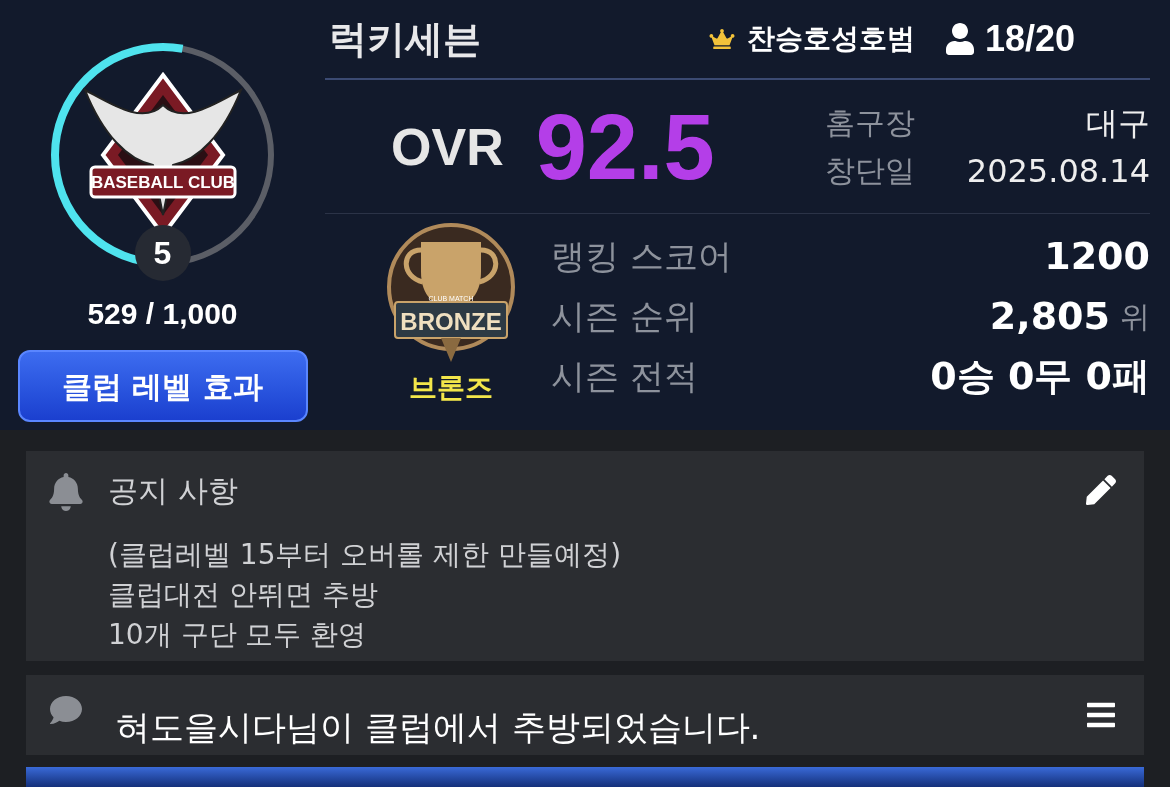  I want to click on bell-icon, so click(66, 492).